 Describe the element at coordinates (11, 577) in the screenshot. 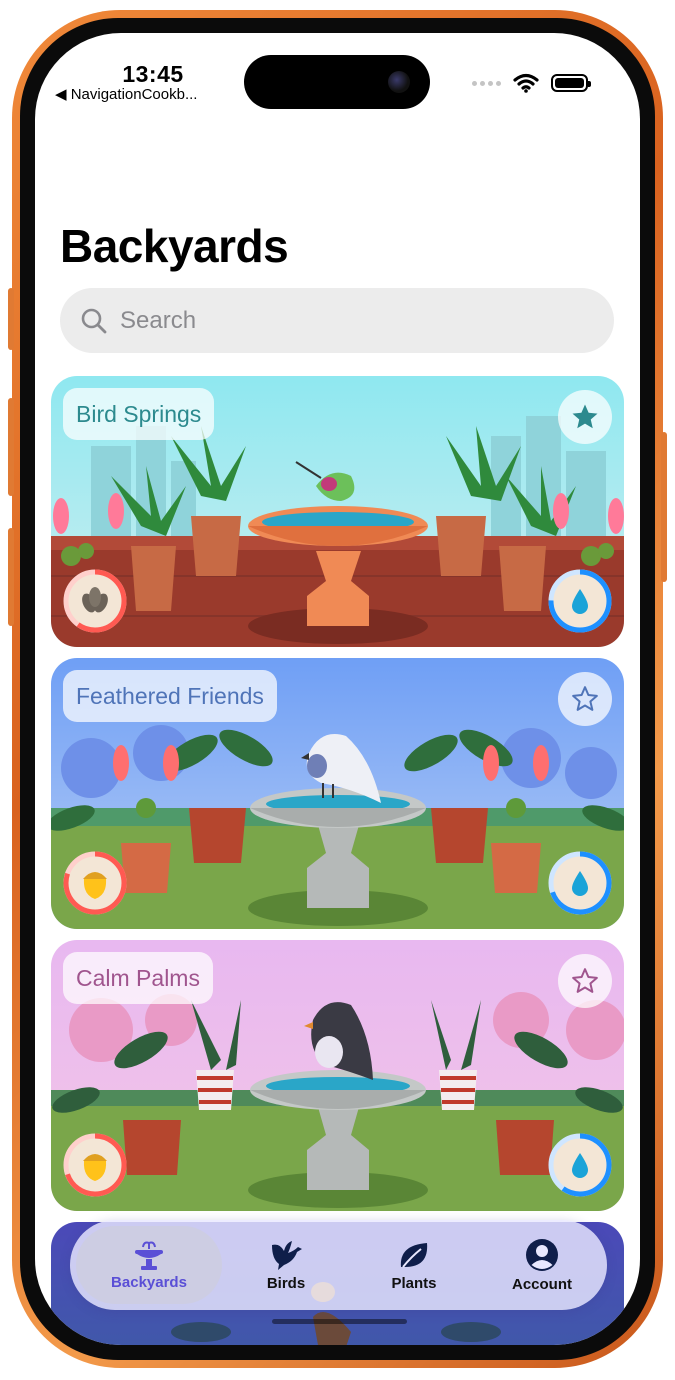

I see `volume-down-button` at that location.